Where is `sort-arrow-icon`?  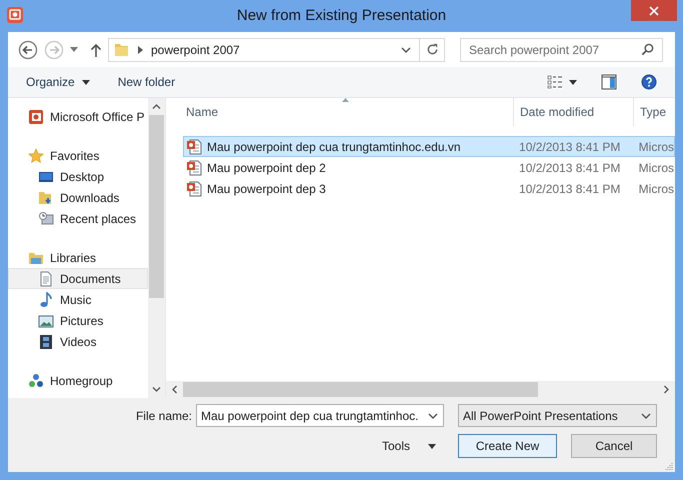 sort-arrow-icon is located at coordinates (345, 100).